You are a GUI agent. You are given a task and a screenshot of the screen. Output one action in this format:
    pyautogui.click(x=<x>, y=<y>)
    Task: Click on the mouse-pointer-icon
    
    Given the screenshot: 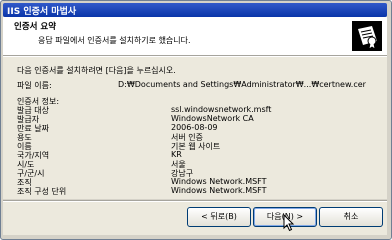 What is the action you would take?
    pyautogui.click(x=289, y=223)
    